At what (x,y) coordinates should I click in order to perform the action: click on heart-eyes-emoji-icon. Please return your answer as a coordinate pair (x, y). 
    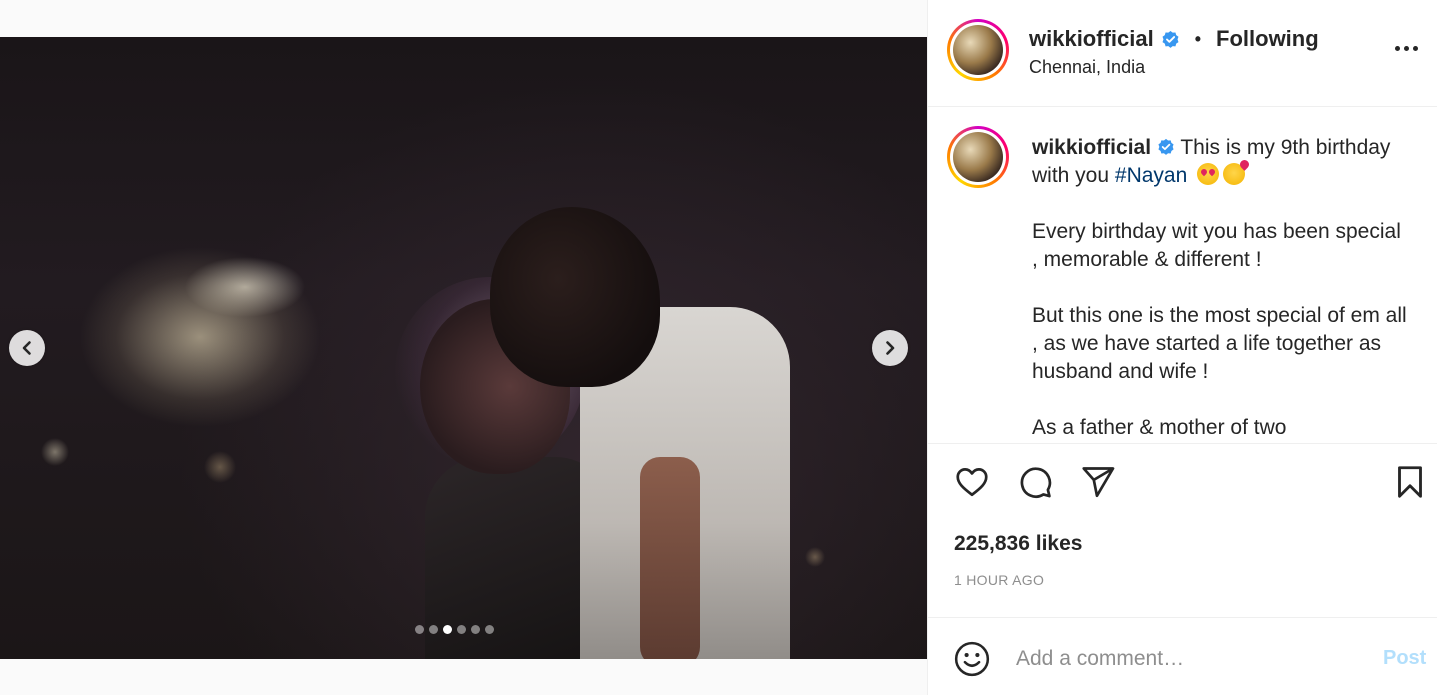
    Looking at the image, I should click on (1208, 174).